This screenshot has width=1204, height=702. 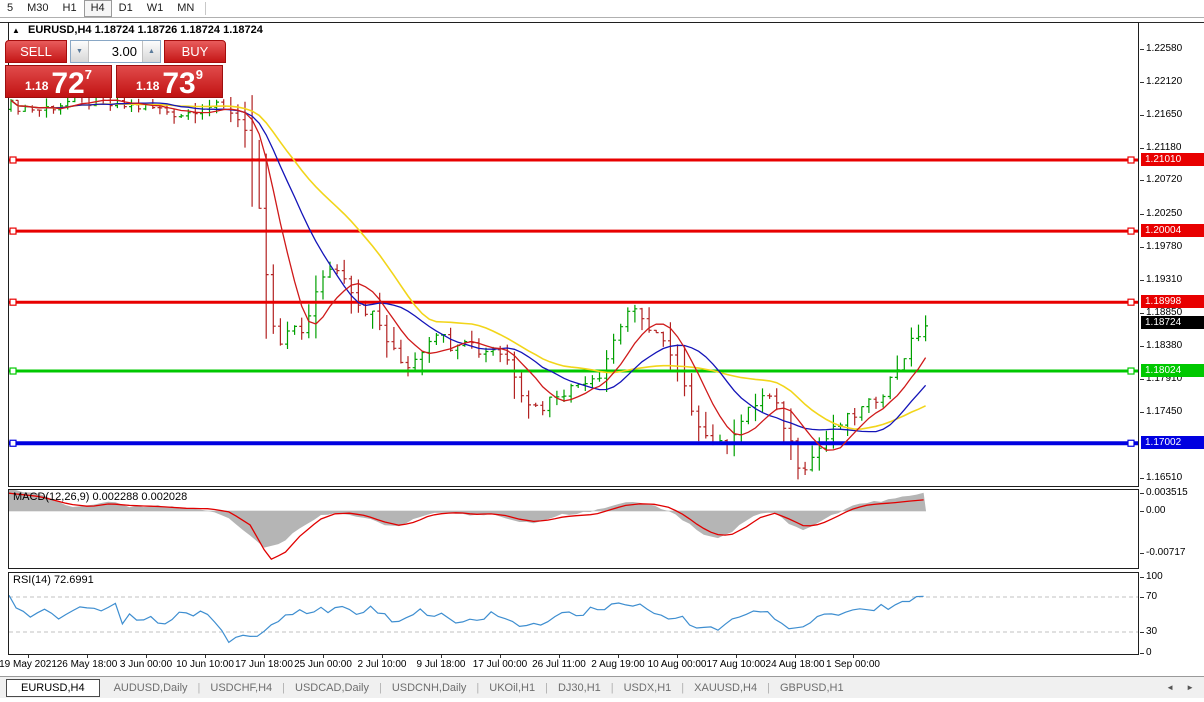 I want to click on time-axis-label: 17 Aug 10:00, so click(x=736, y=664).